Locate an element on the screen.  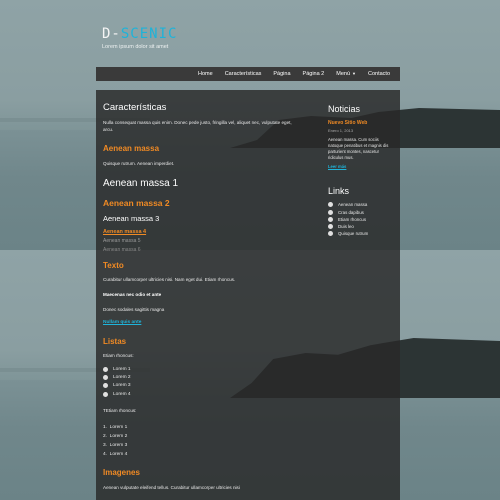
list-item: Lorem 1 is located at coordinates (117, 369).